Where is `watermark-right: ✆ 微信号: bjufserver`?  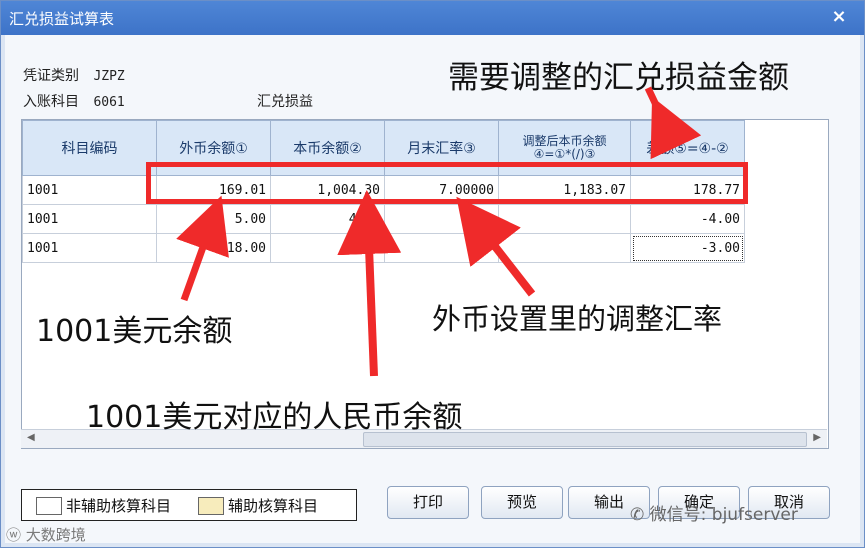
watermark-right: ✆ 微信号: bjufserver is located at coordinates (714, 512).